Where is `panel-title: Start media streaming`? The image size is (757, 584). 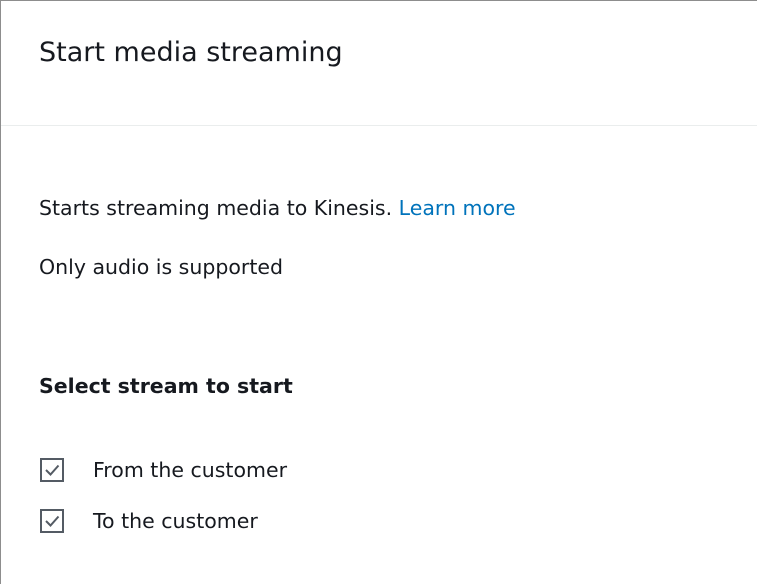 panel-title: Start media streaming is located at coordinates (191, 52).